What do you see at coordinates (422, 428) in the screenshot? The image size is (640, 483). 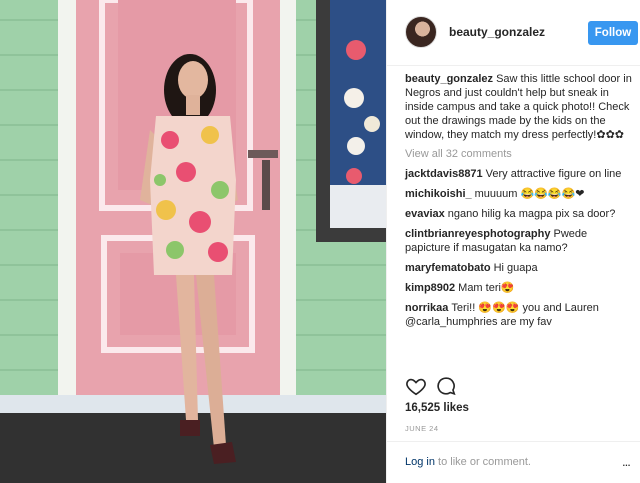 I see `post-date: JUNE 24` at bounding box center [422, 428].